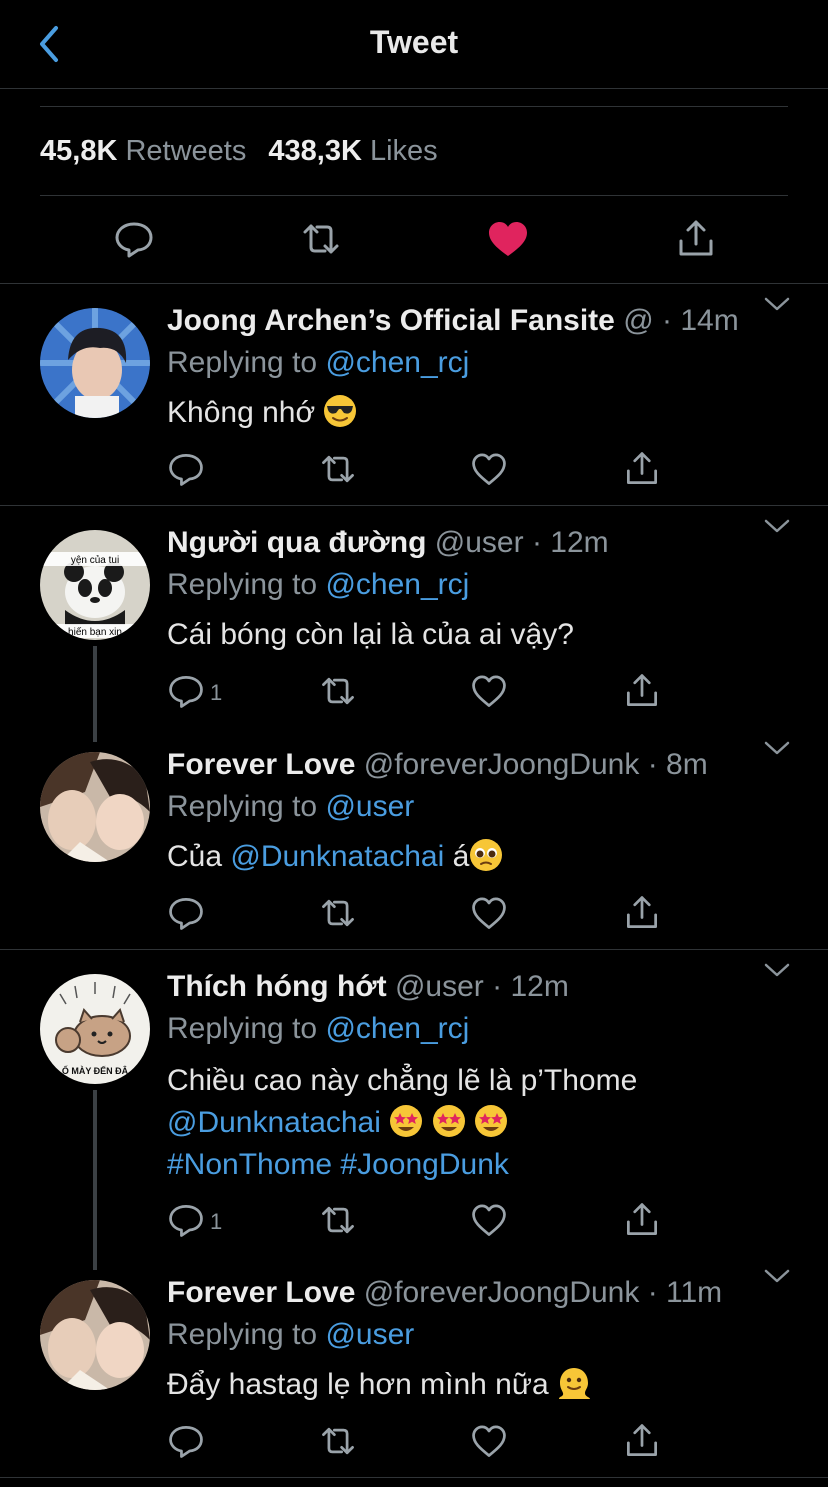 The height and width of the screenshot is (1487, 828). I want to click on reply-header: Joong Archen’s Official Fansite @ · 14m, so click(454, 321).